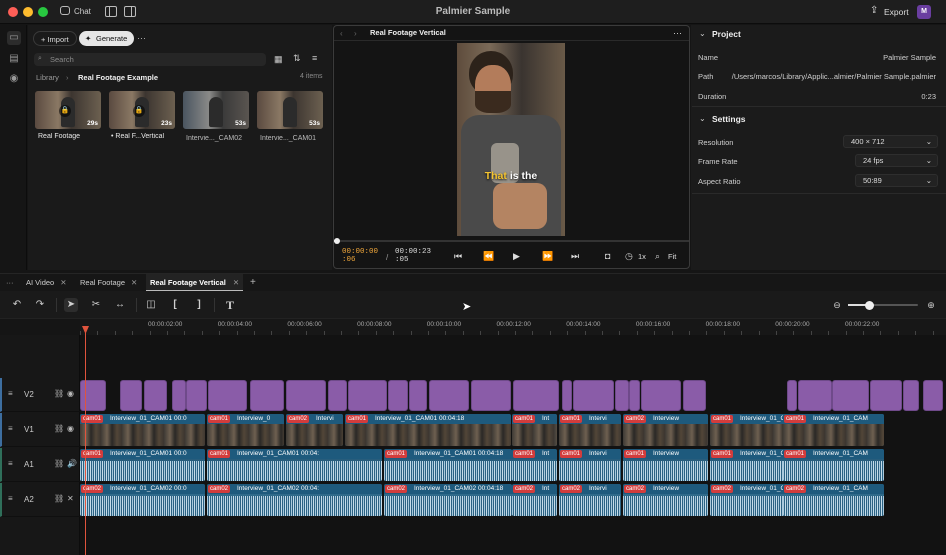 The width and height of the screenshot is (946, 555). I want to click on a2-clip: Interview_01_CAM02 00:04: cam02, so click(294, 500).